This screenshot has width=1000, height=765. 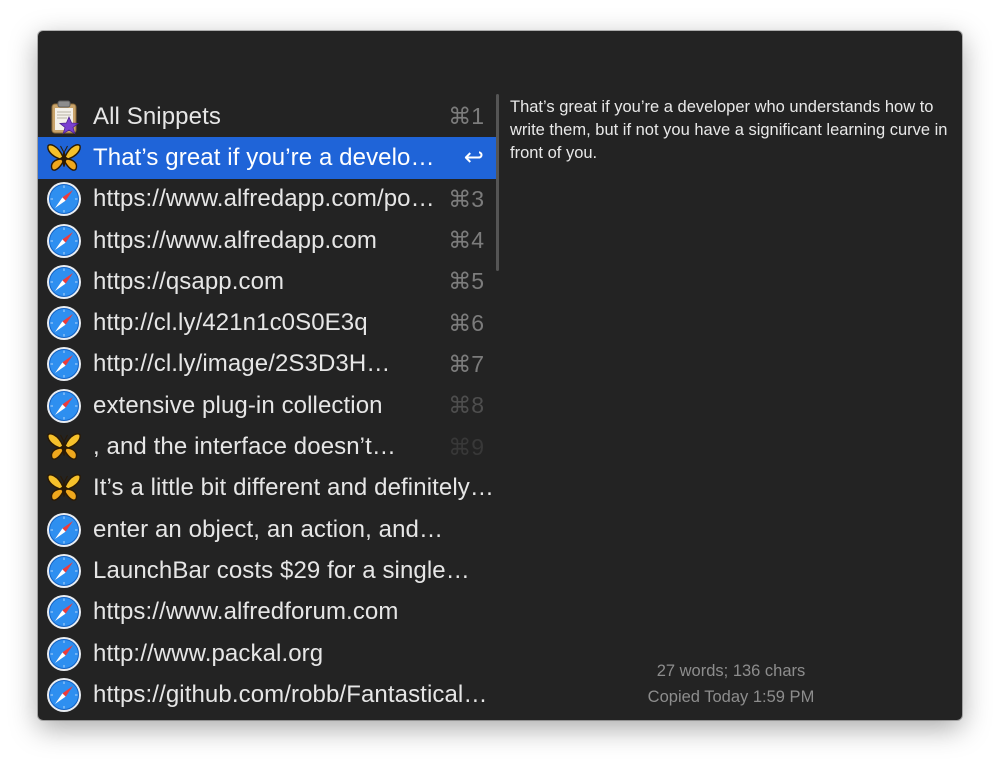 I want to click on shortcut-hint: ⌘9, so click(x=466, y=446).